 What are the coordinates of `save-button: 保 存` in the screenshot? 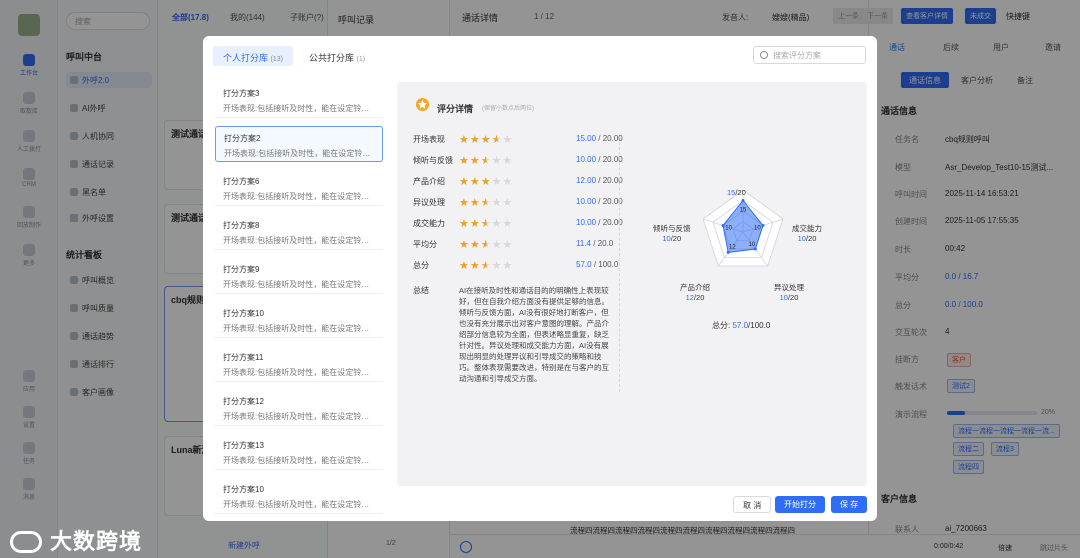 It's located at (849, 504).